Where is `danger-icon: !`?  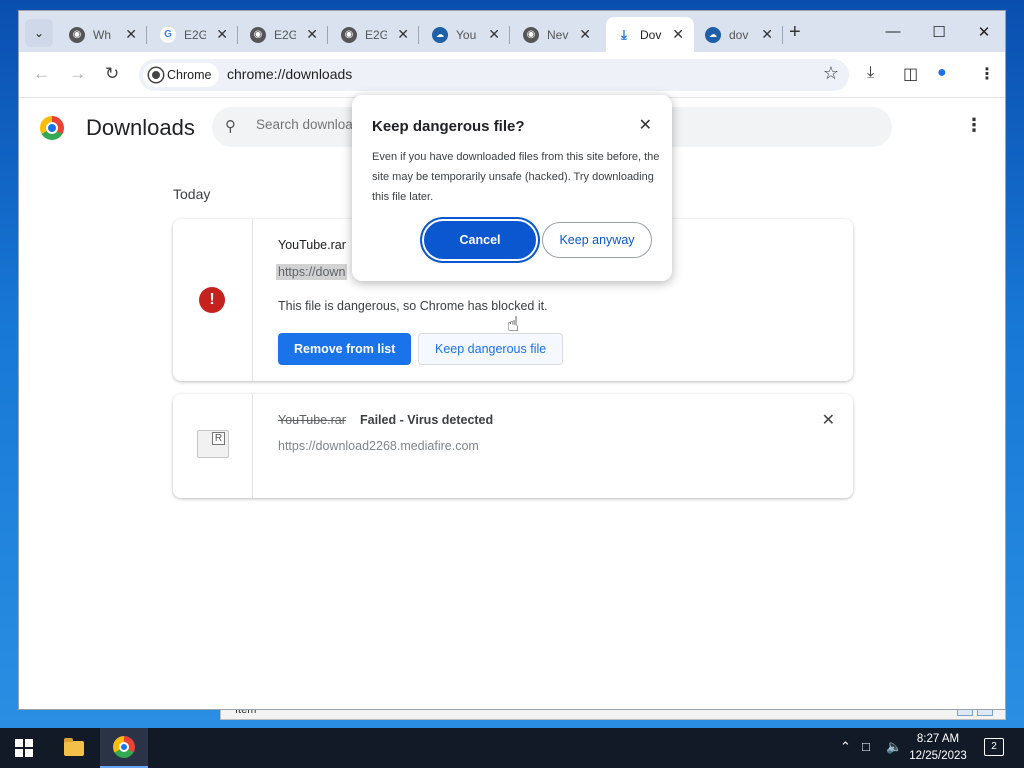 danger-icon: ! is located at coordinates (212, 300).